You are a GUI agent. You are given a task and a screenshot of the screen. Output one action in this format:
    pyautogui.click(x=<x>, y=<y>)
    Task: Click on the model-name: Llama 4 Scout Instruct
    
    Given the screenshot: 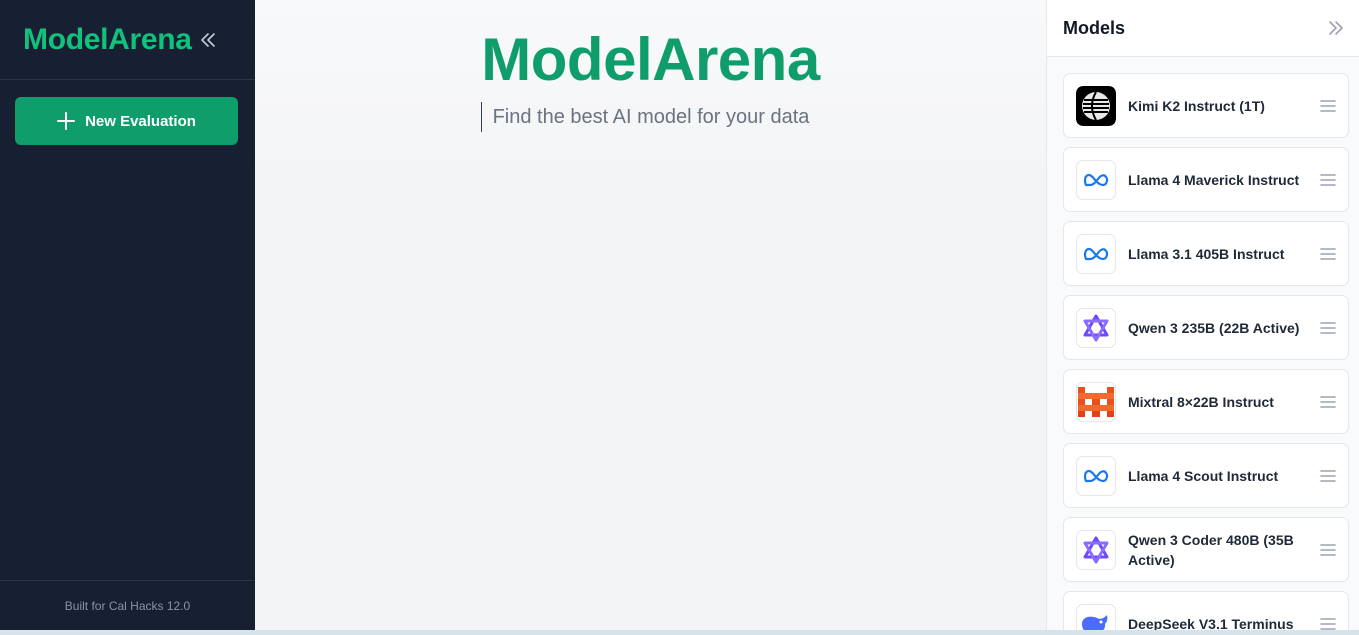 What is the action you would take?
    pyautogui.click(x=1203, y=475)
    